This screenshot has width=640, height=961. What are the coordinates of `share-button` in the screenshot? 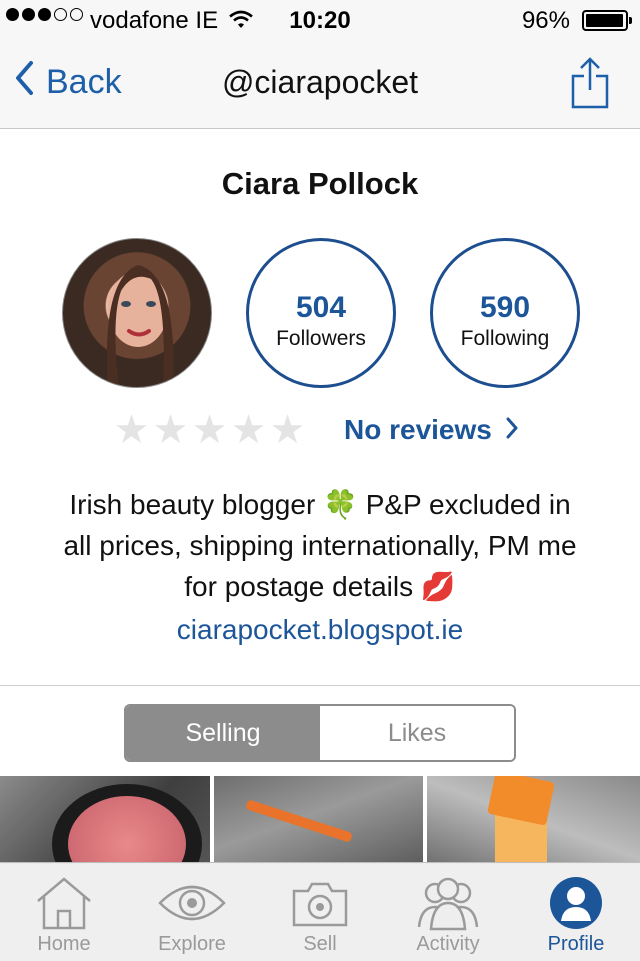 It's located at (590, 85).